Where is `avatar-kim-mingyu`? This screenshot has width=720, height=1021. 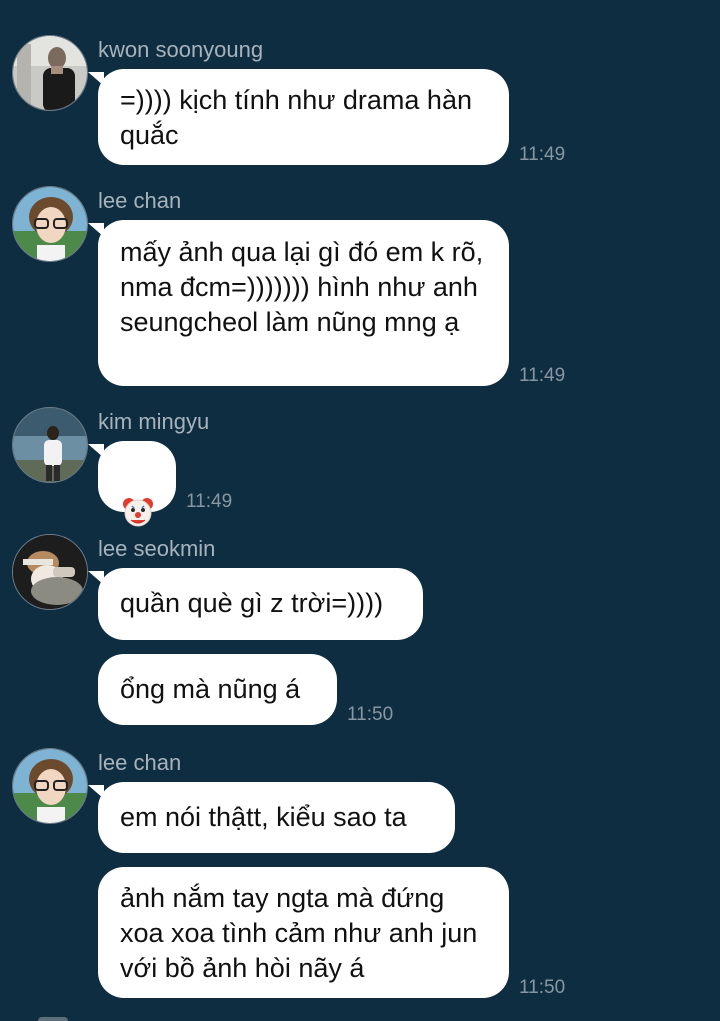
avatar-kim-mingyu is located at coordinates (50, 445).